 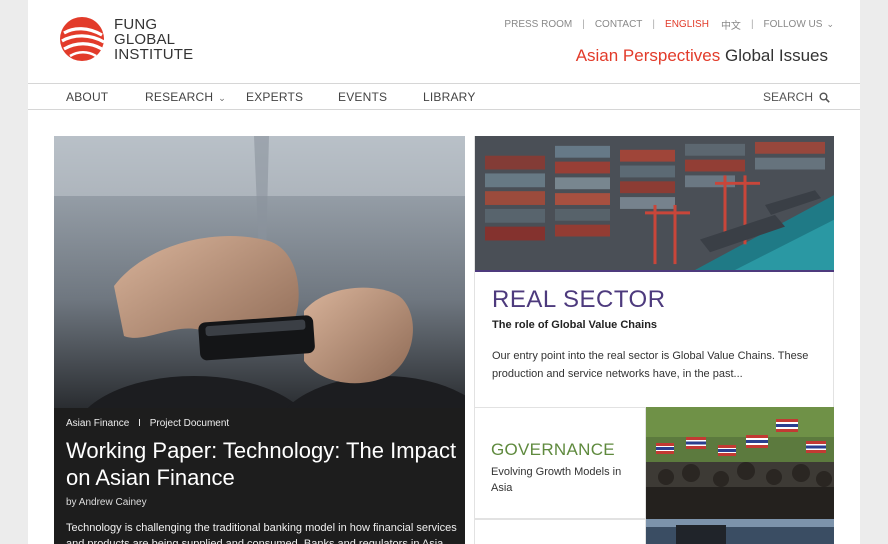 What do you see at coordinates (189, 423) in the screenshot?
I see `hero-doc-type: Project Document` at bounding box center [189, 423].